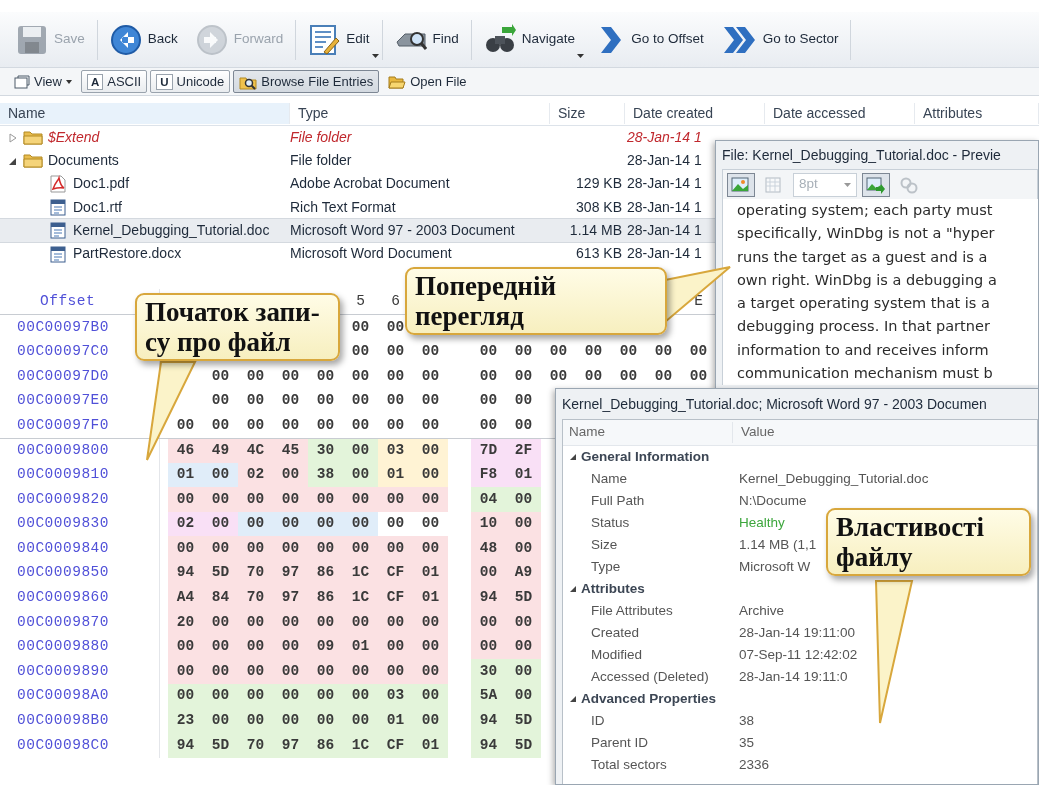 The width and height of the screenshot is (1039, 785). I want to click on toolbar-button: Go to Offset, so click(648, 39).